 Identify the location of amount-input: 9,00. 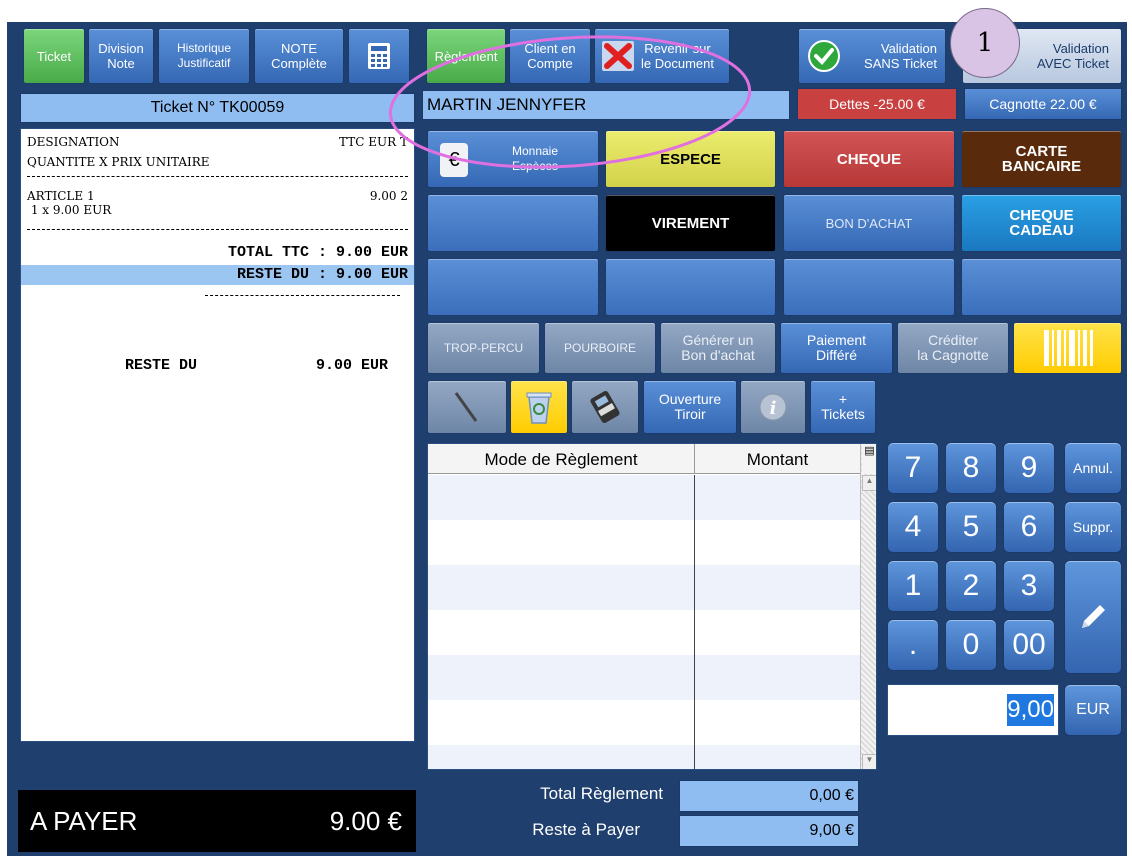
(973, 710).